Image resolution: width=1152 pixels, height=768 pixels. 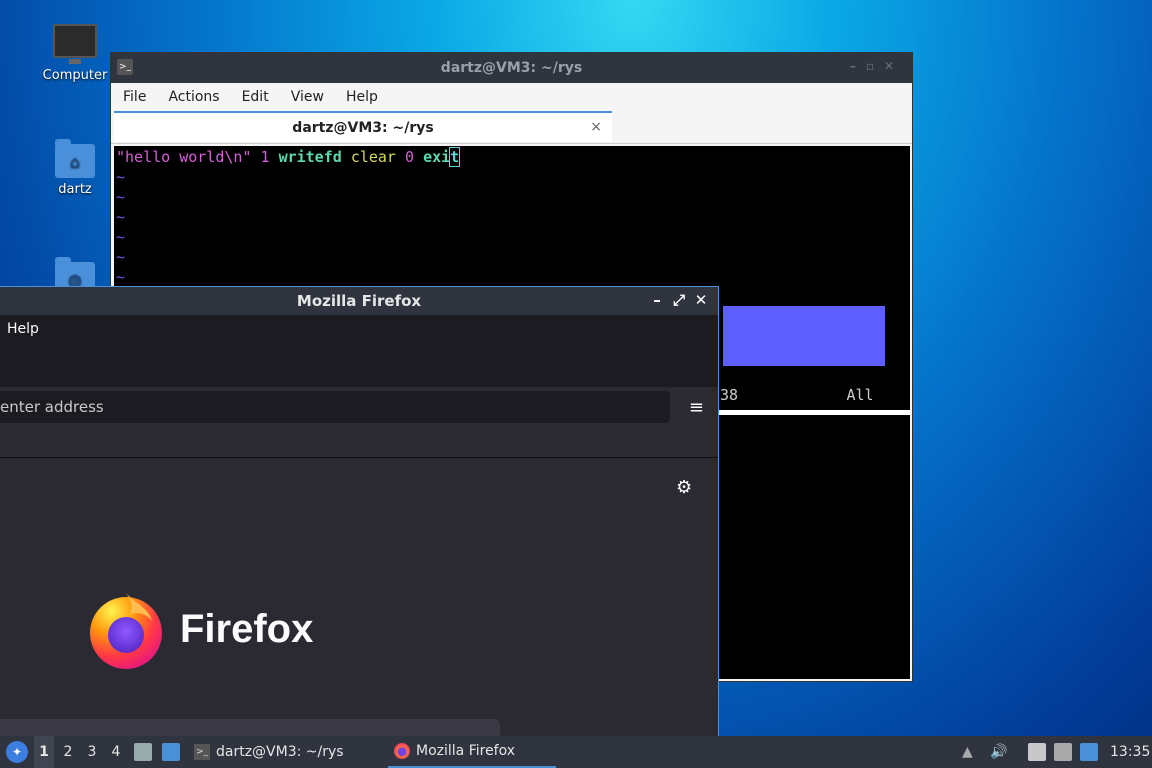 I want to click on minimize-icon: –, so click(x=657, y=300).